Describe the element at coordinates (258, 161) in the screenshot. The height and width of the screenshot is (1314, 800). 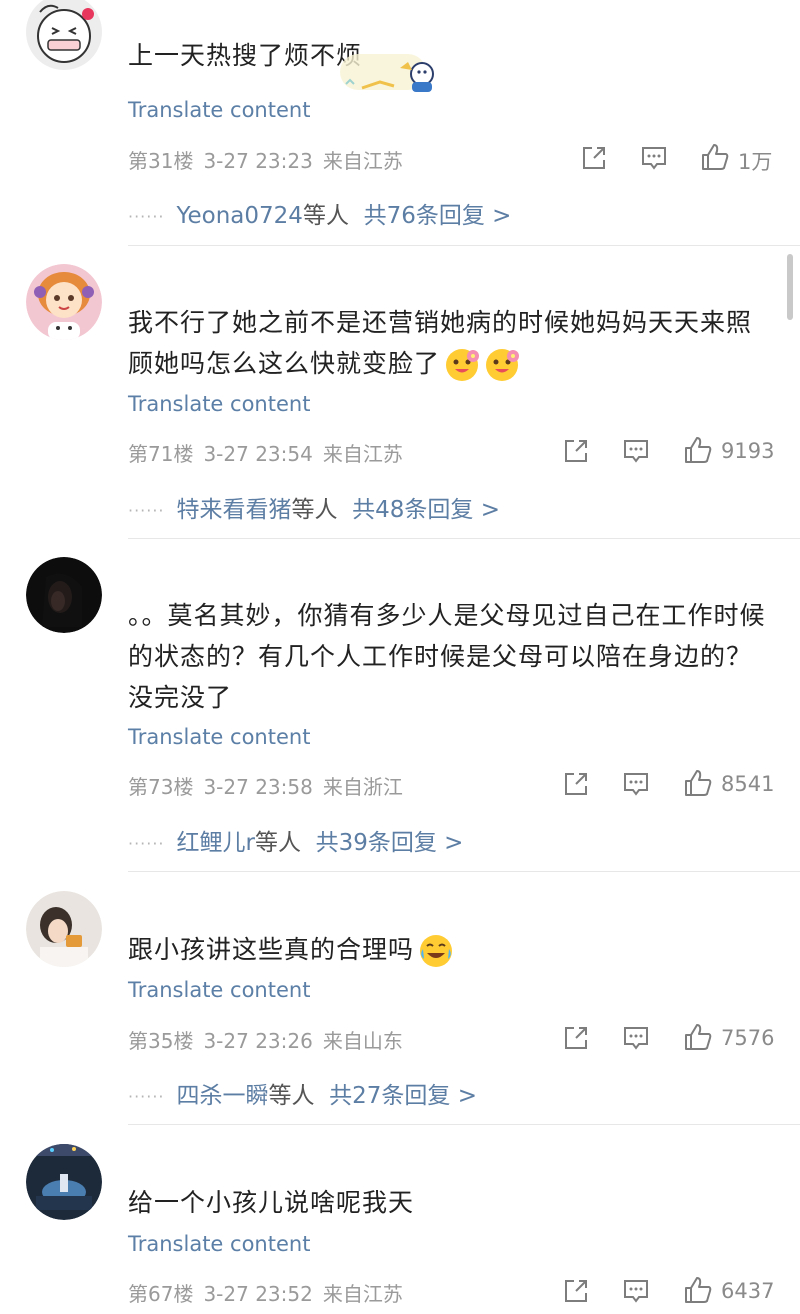
I see `comment-time: 3-27 23:23` at that location.